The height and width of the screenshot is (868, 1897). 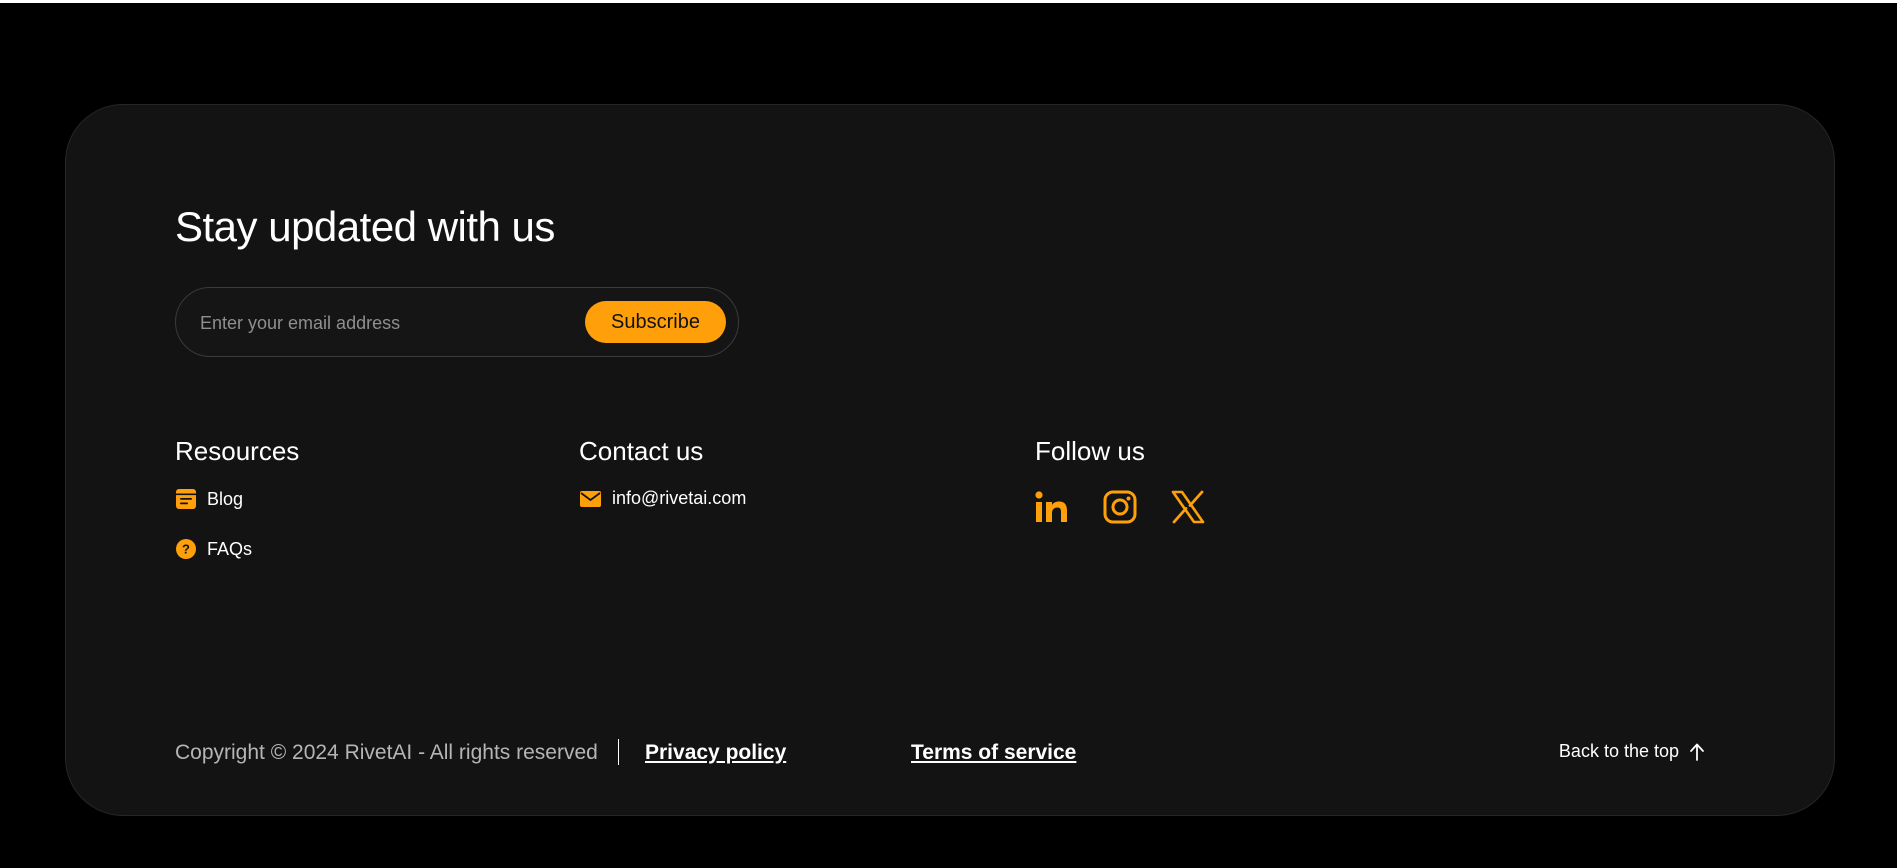 I want to click on privacy-policy-link: Privacy policy, so click(x=715, y=753).